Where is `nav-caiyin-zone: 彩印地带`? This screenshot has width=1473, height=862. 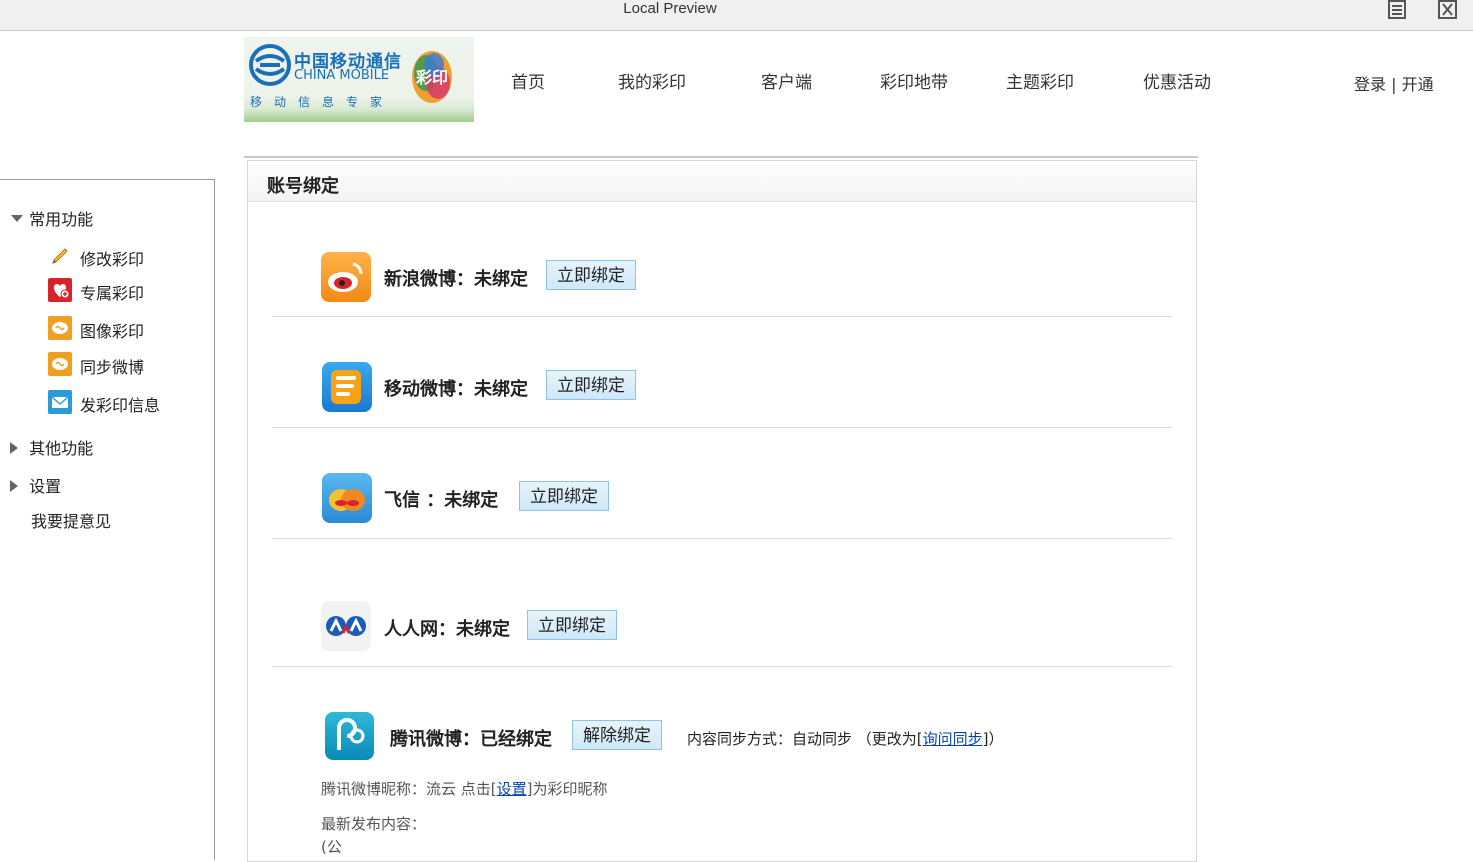 nav-caiyin-zone: 彩印地带 is located at coordinates (914, 80).